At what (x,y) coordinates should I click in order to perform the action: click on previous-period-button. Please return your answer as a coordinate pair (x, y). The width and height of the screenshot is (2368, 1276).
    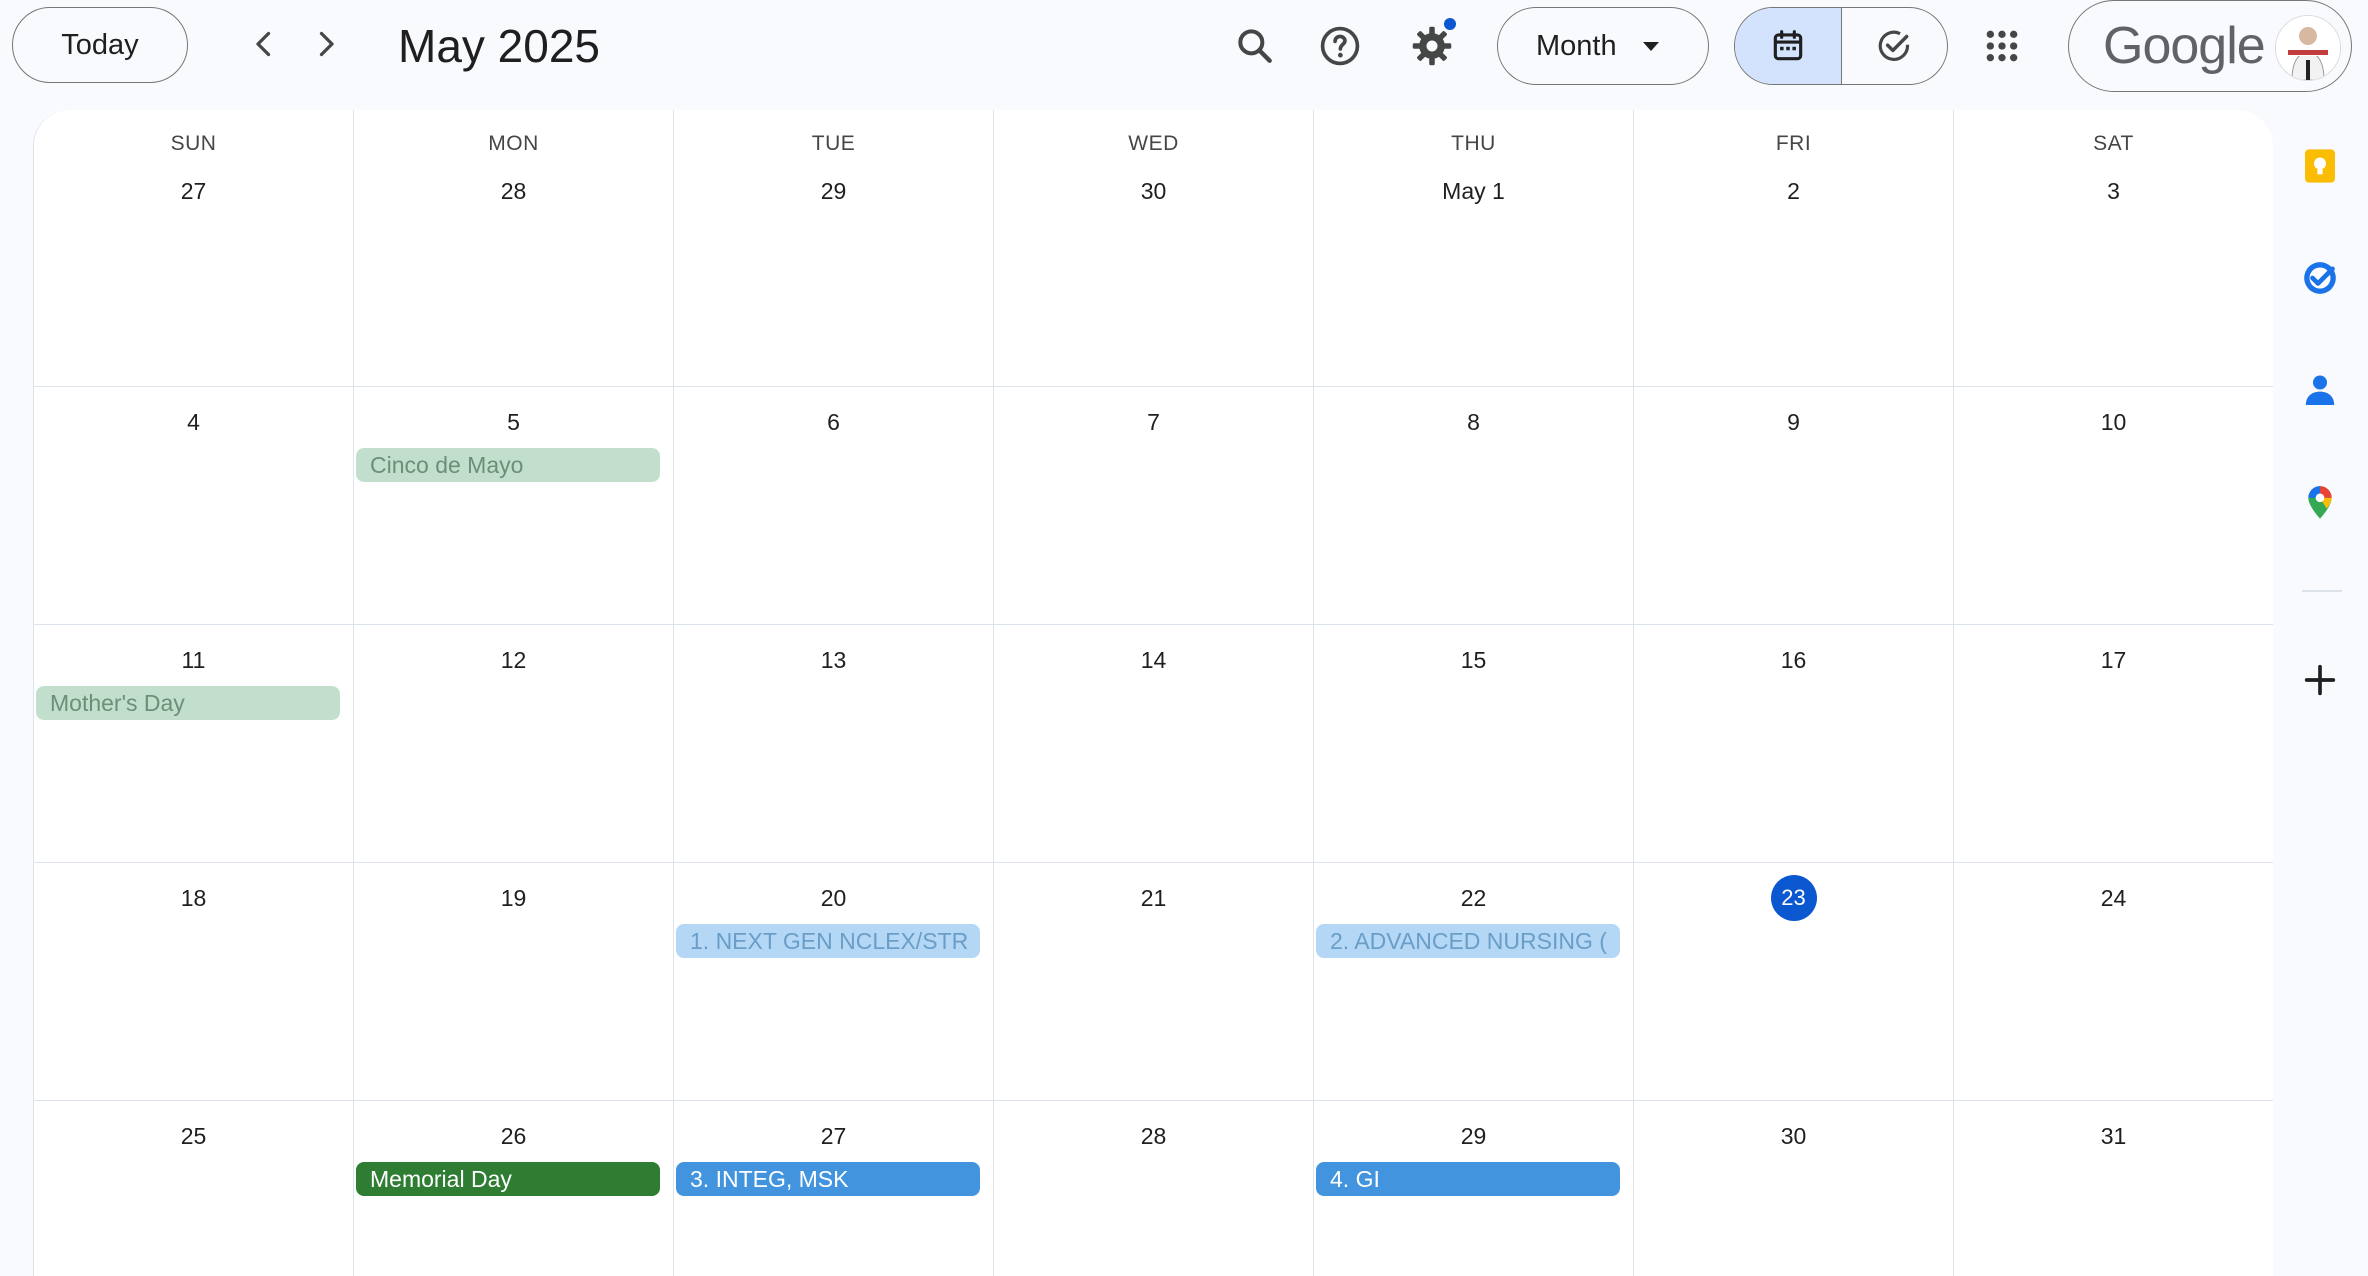
    Looking at the image, I should click on (264, 44).